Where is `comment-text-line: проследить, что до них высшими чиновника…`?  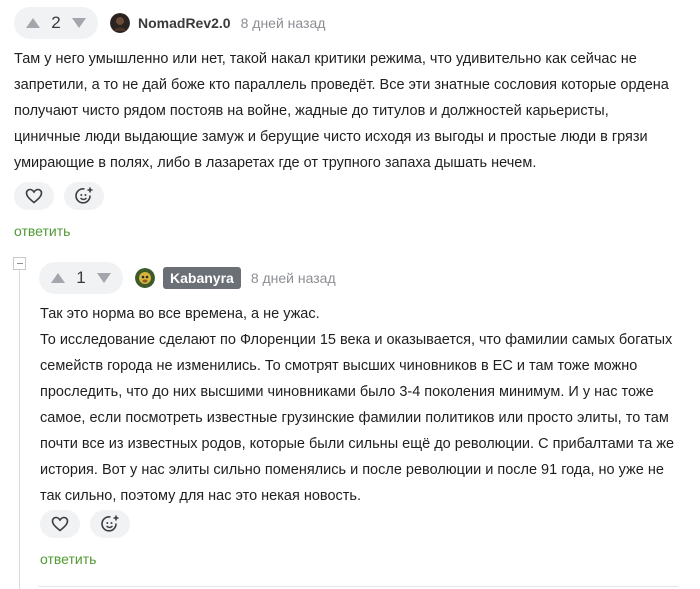
comment-text-line: проследить, что до них высшими чиновника… is located at coordinates (347, 392).